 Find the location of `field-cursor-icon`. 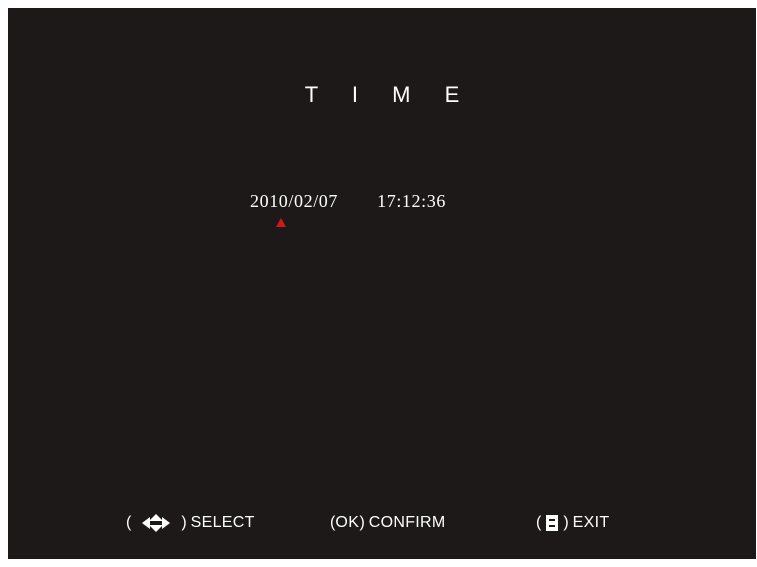

field-cursor-icon is located at coordinates (281, 222).